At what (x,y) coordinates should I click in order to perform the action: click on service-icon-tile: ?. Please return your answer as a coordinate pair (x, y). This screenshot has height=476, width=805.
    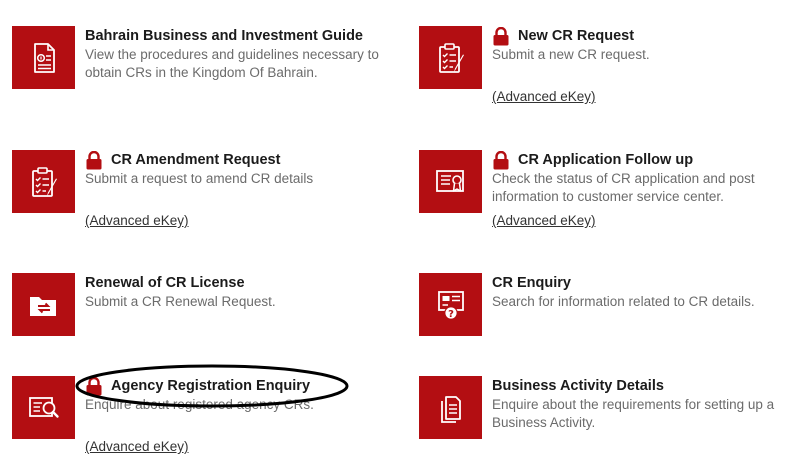
    Looking at the image, I should click on (450, 304).